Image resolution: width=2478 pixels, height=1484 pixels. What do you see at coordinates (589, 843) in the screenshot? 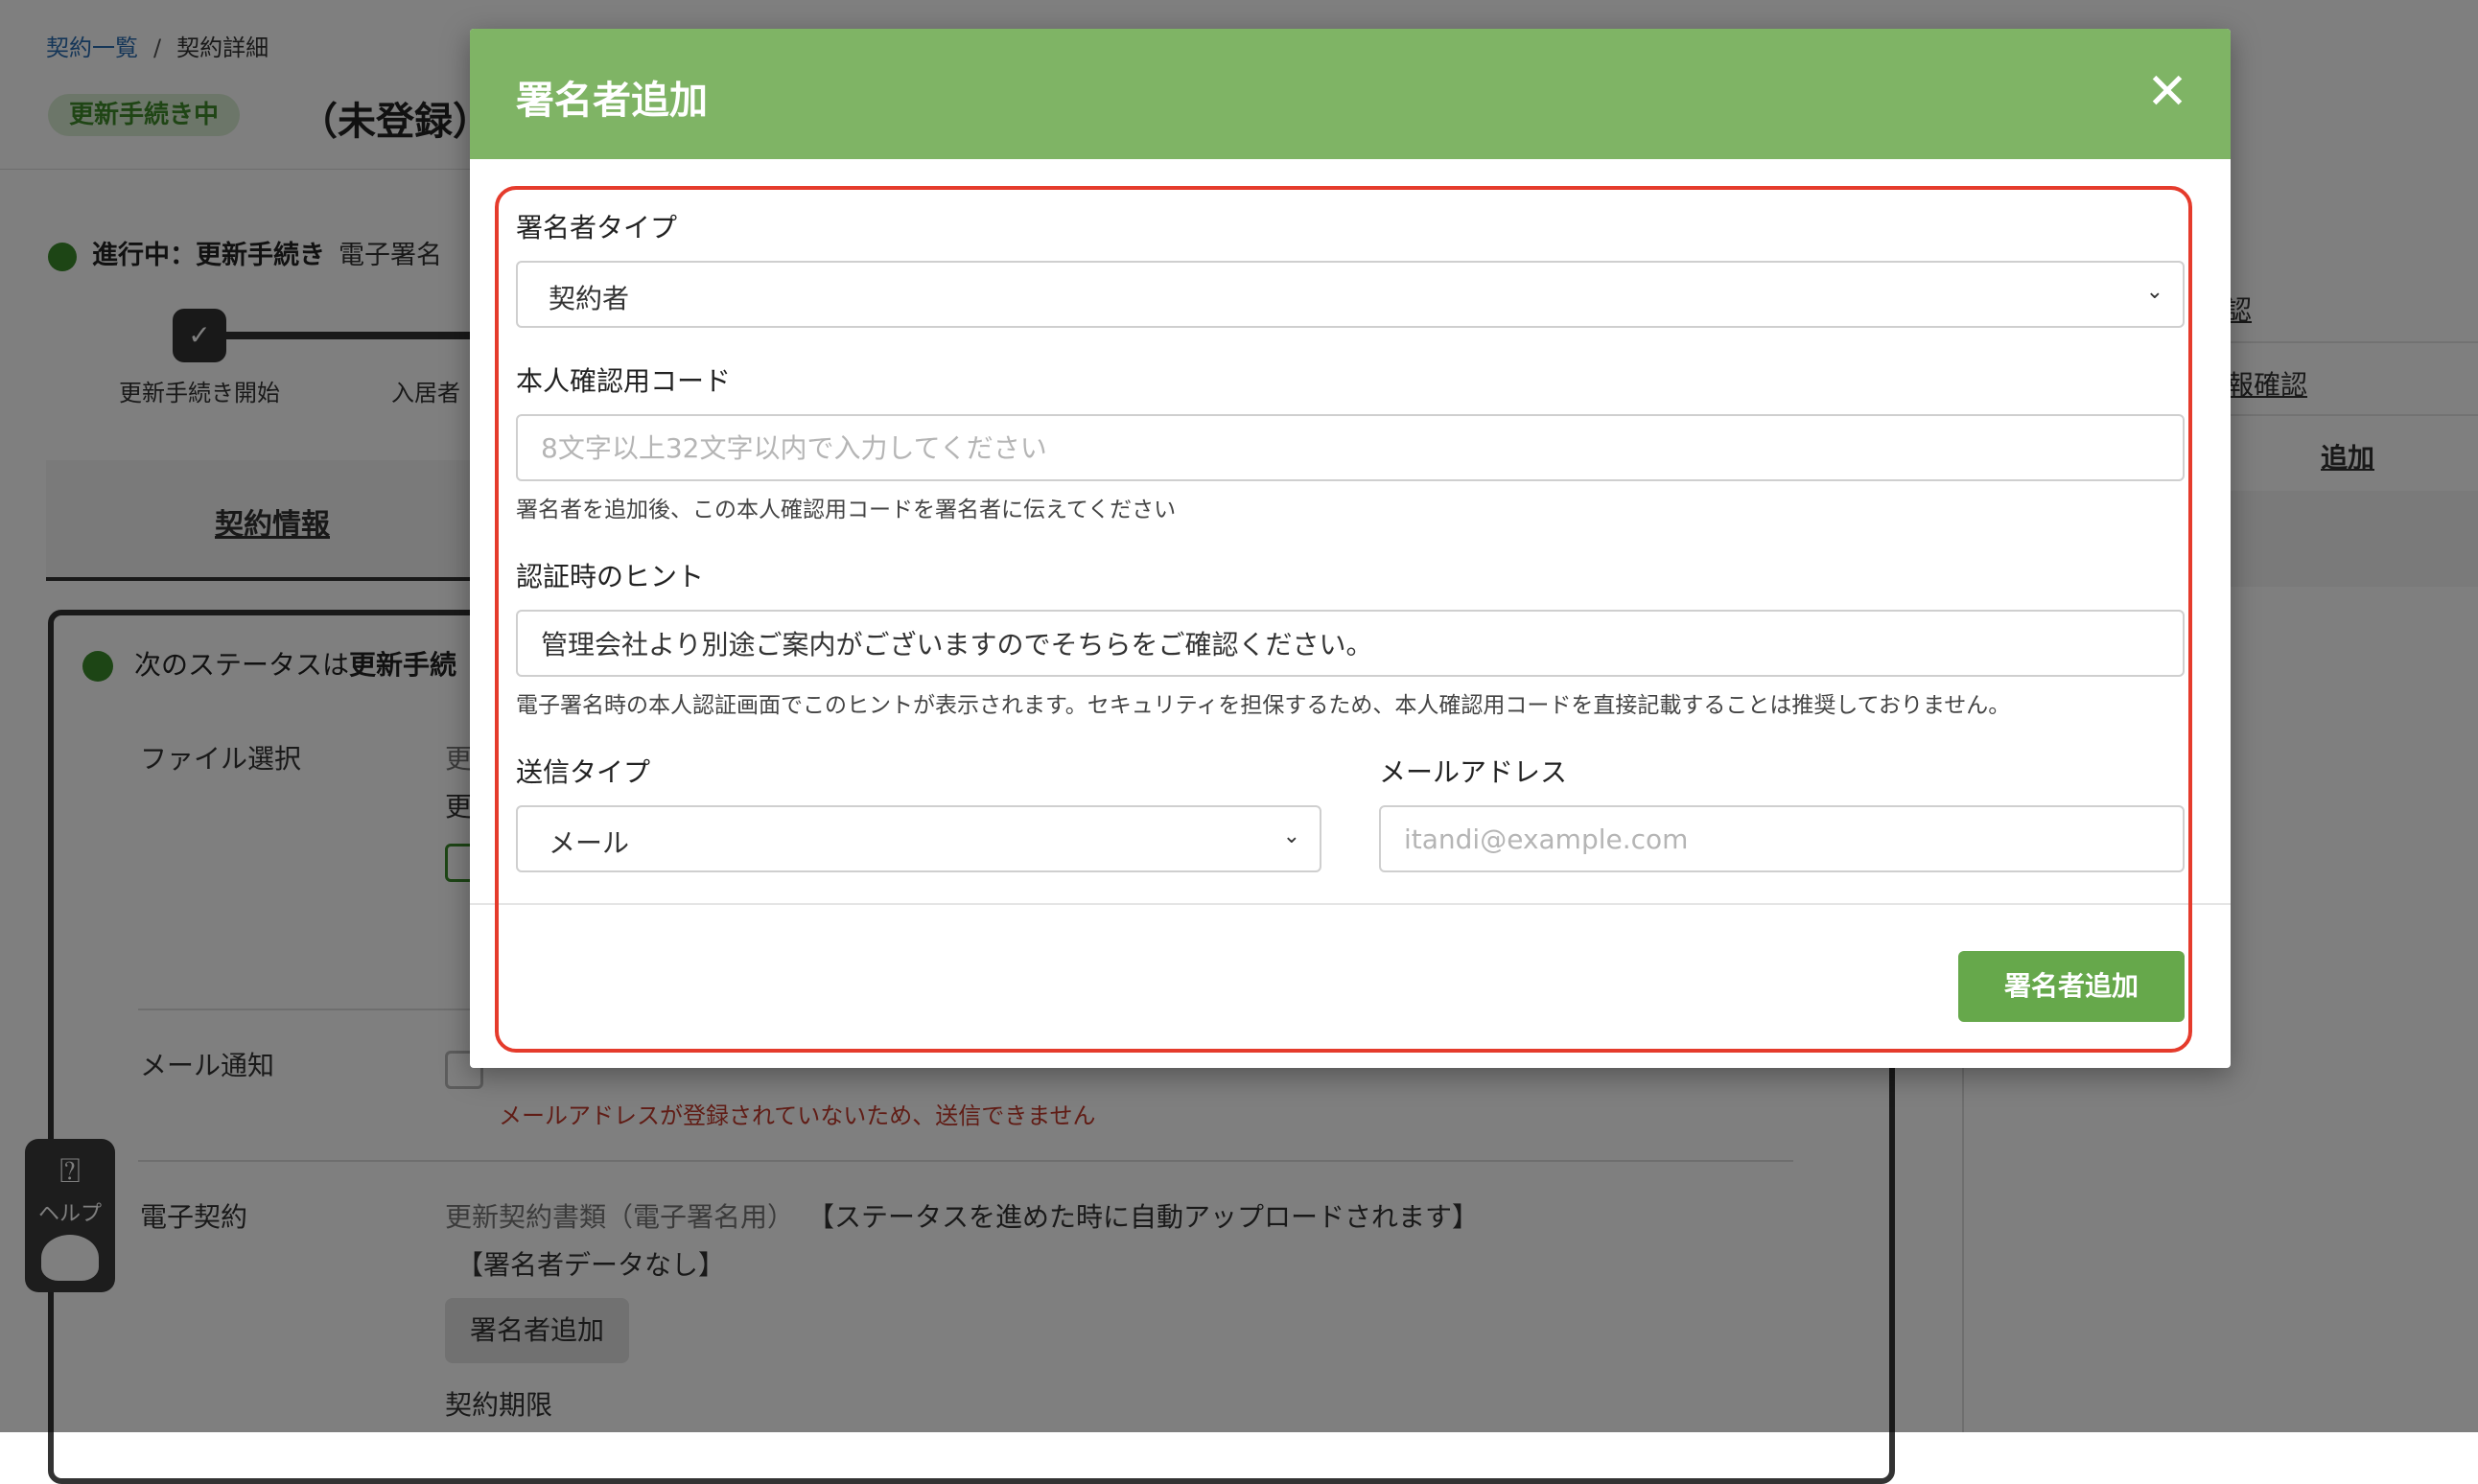
I see `send-type-value: メール` at bounding box center [589, 843].